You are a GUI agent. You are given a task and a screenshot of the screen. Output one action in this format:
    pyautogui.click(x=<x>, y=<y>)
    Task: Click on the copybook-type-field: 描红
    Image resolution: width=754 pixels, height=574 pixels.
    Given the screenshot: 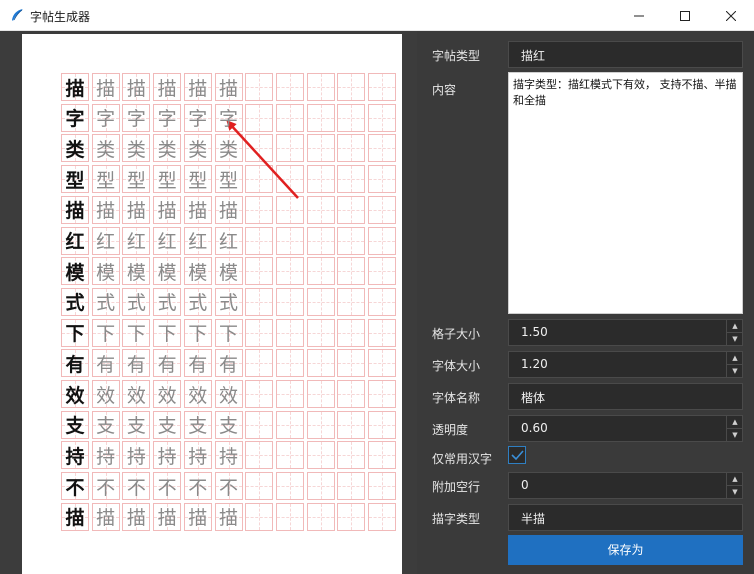 What is the action you would take?
    pyautogui.click(x=625, y=54)
    